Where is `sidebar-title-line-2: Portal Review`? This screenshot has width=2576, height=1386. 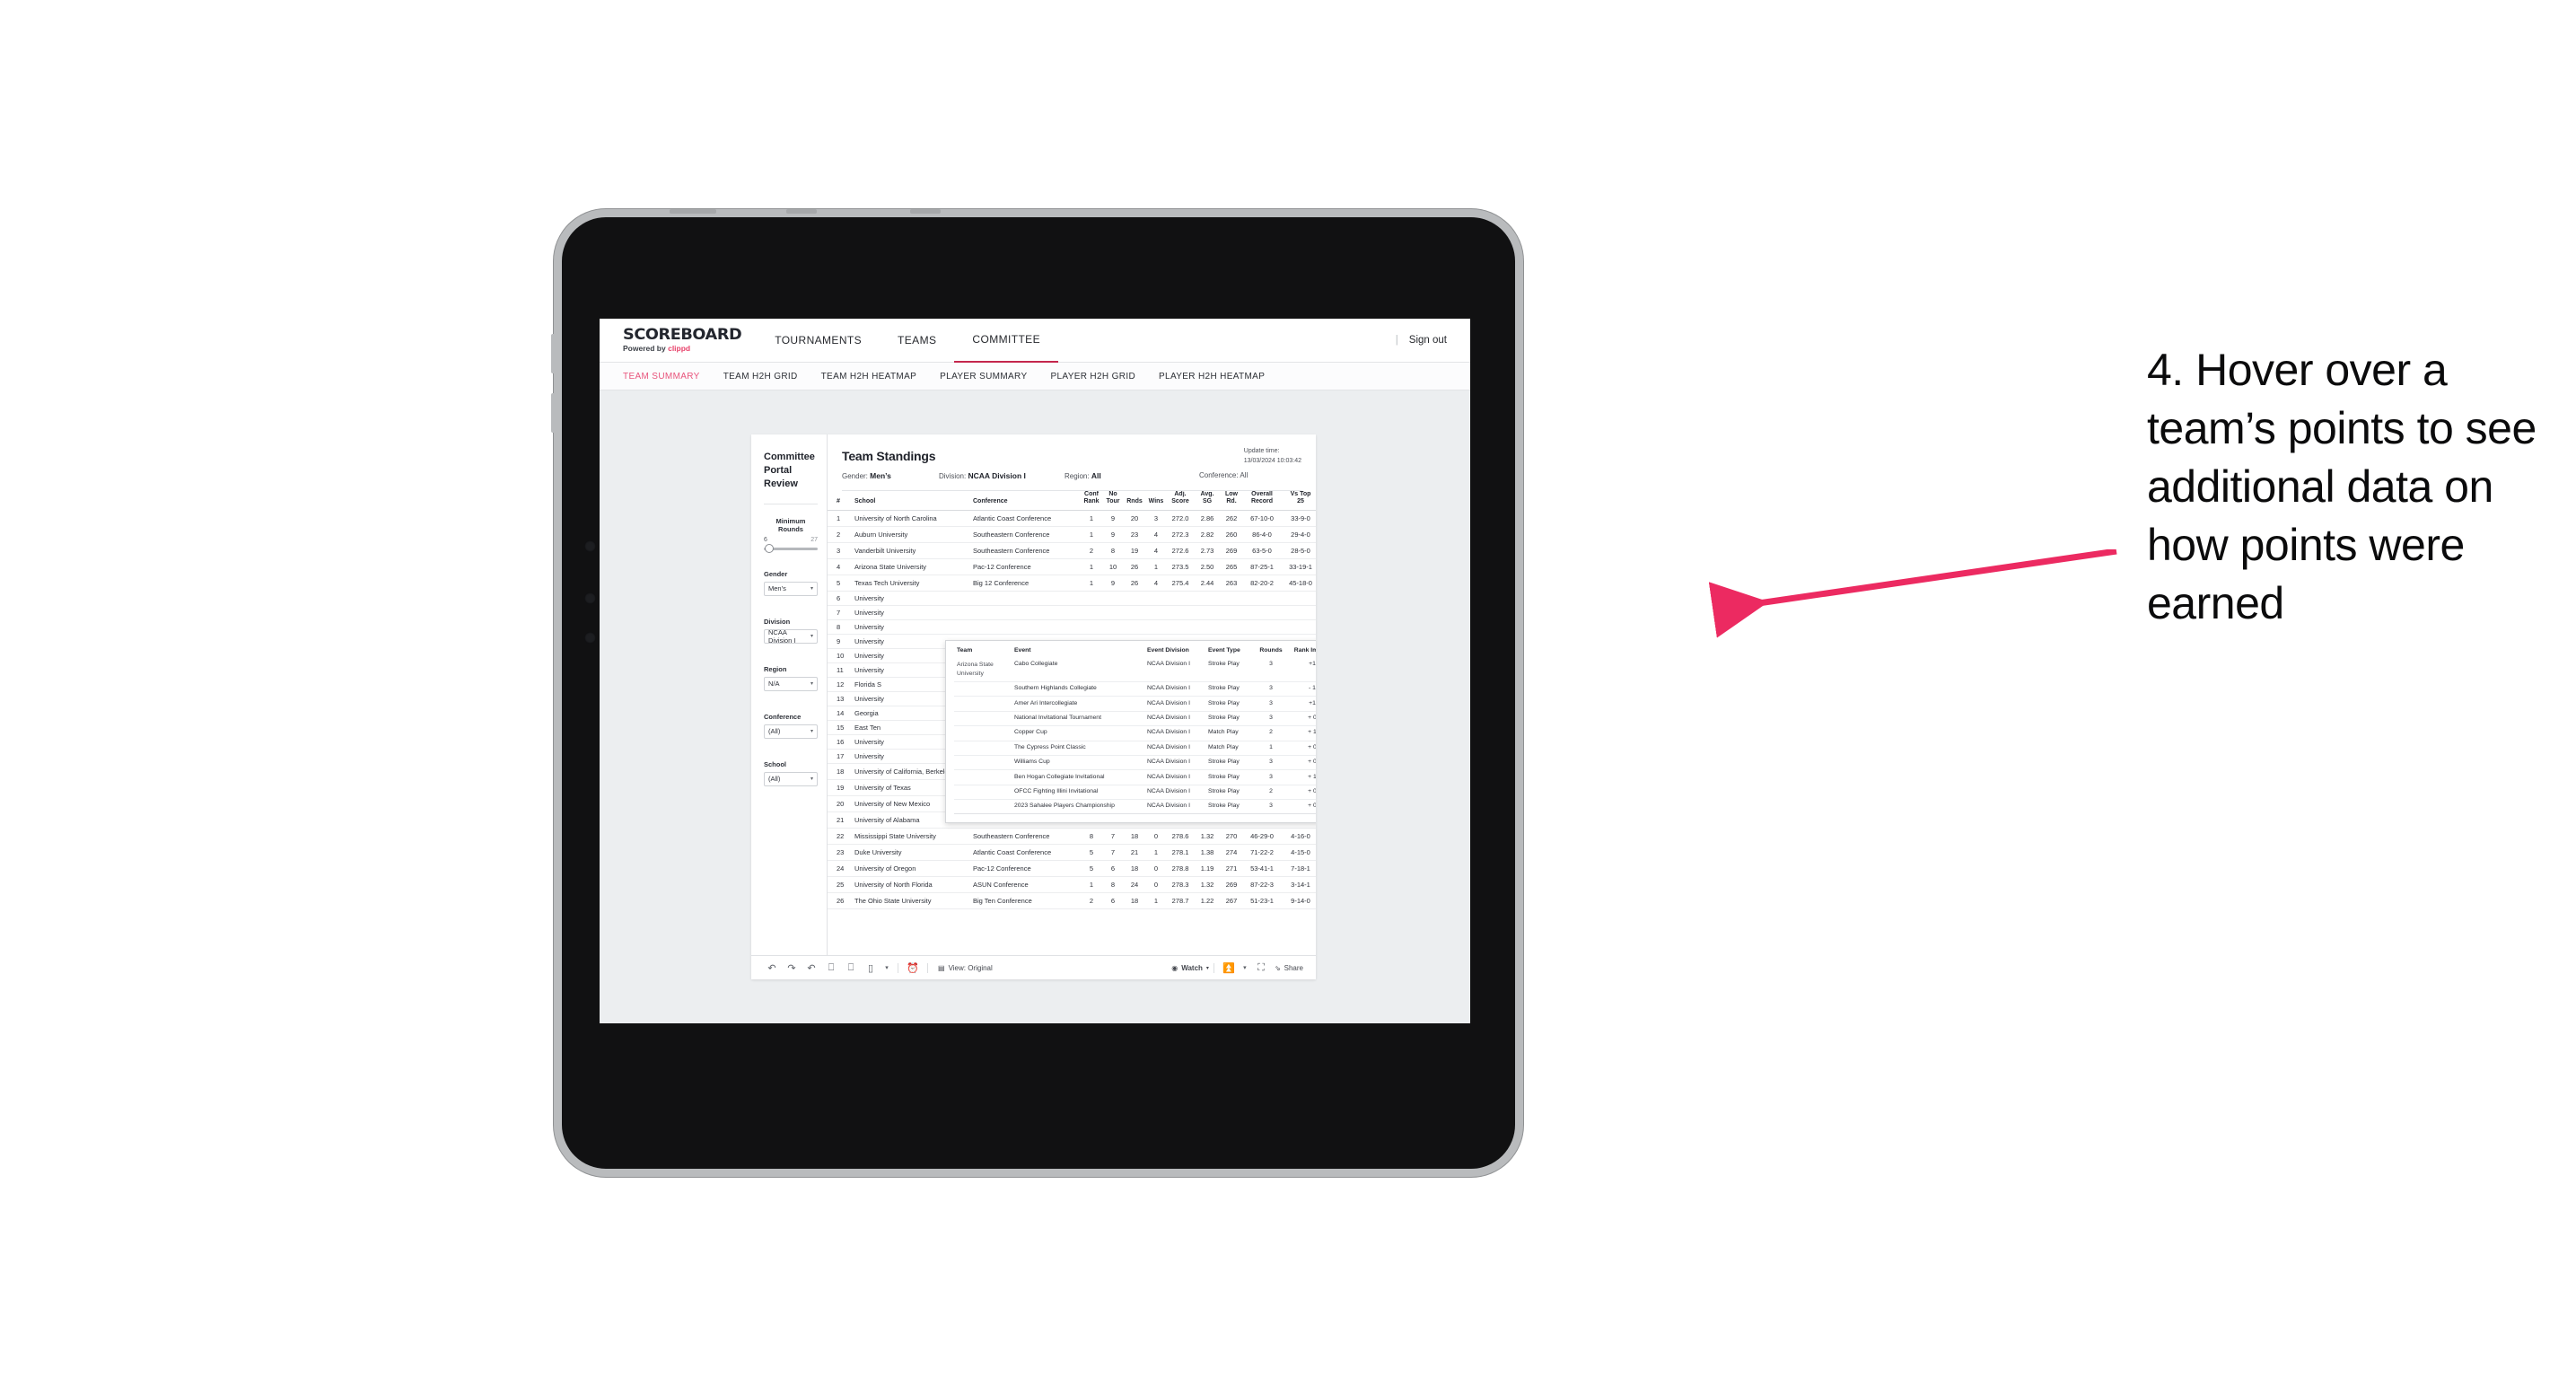
sidebar-title-line-2: Portal Review is located at coordinates (781, 477).